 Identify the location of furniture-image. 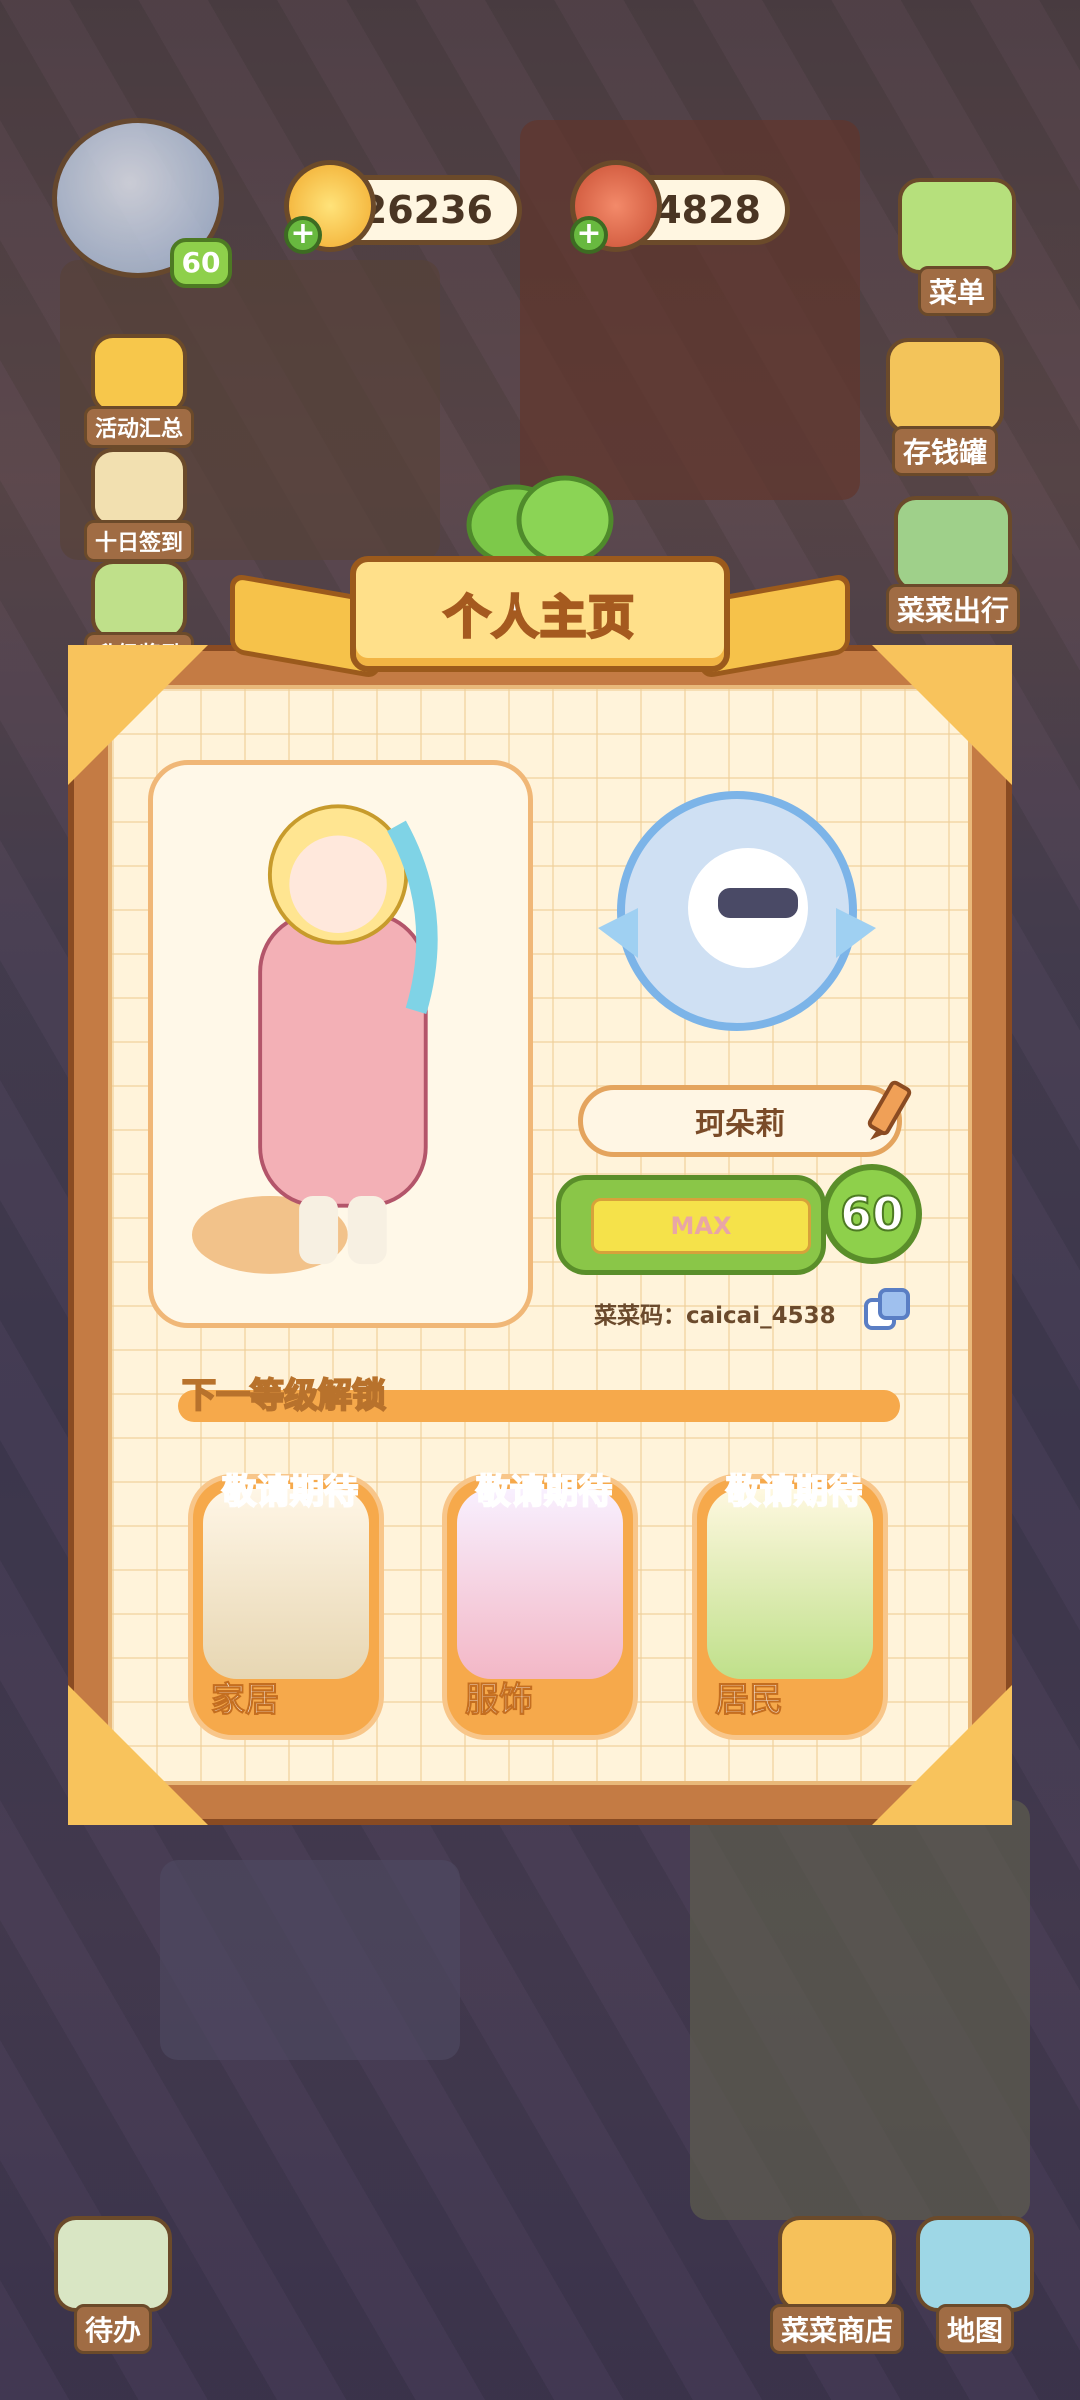
(286, 1584).